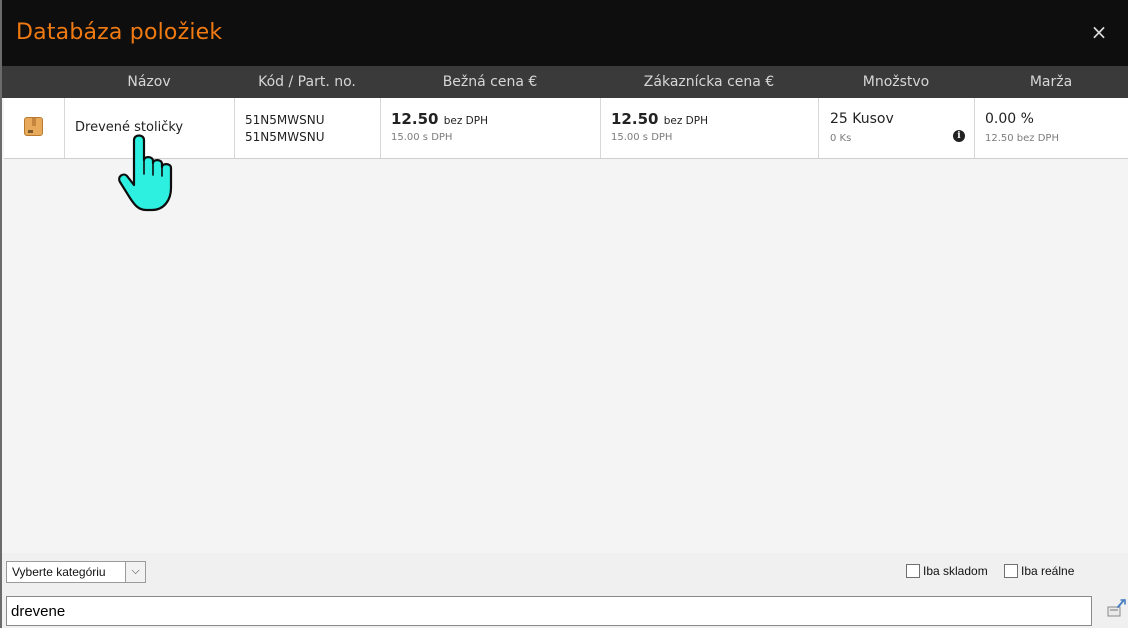 The image size is (1128, 628). Describe the element at coordinates (642, 137) in the screenshot. I see `customer-price-vat: 15.00 s DPH` at that location.